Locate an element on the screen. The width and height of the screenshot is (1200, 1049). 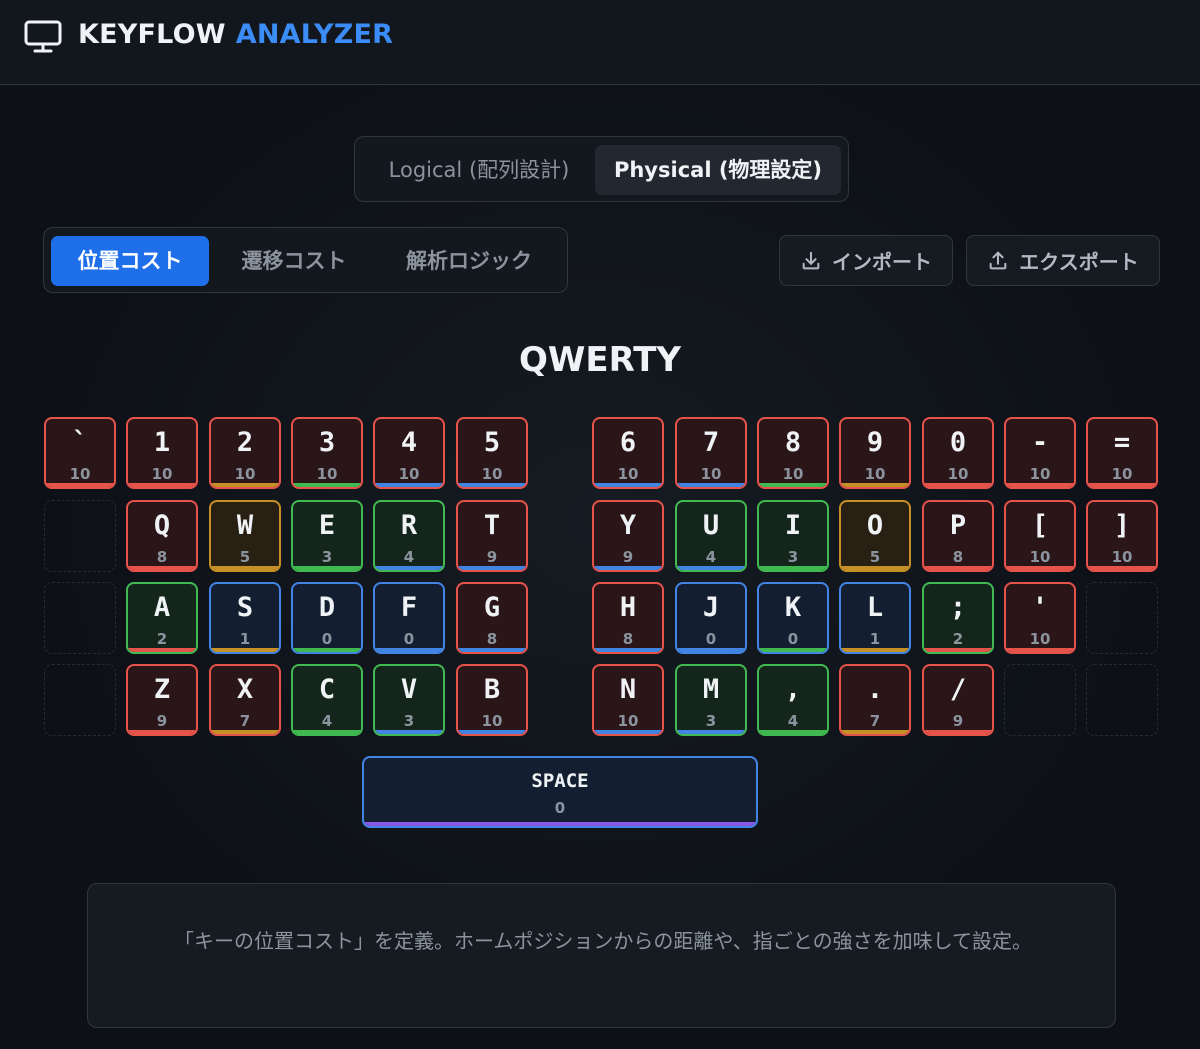
key-z: Z9 is located at coordinates (162, 700).